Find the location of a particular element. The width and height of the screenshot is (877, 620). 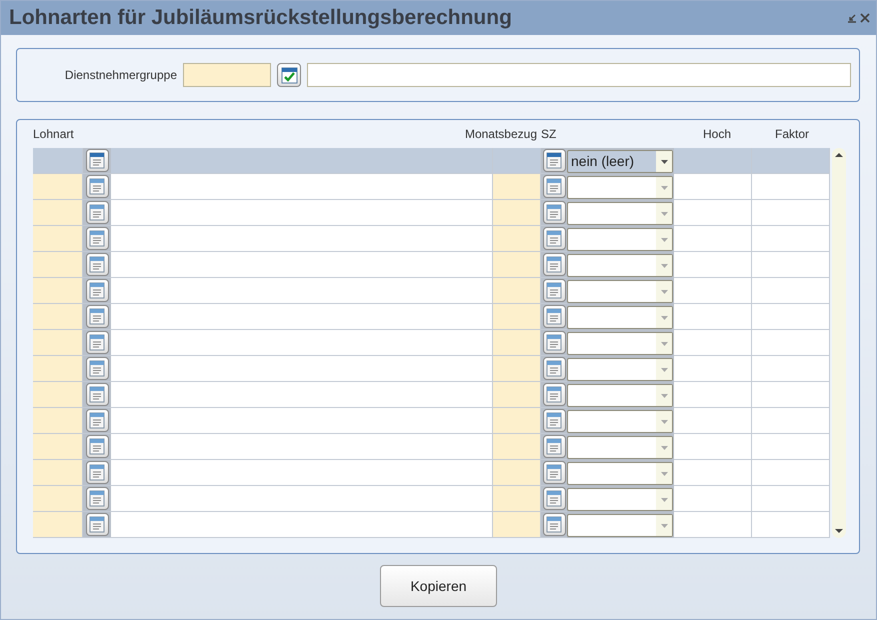

copy-button: Kopieren is located at coordinates (438, 586).